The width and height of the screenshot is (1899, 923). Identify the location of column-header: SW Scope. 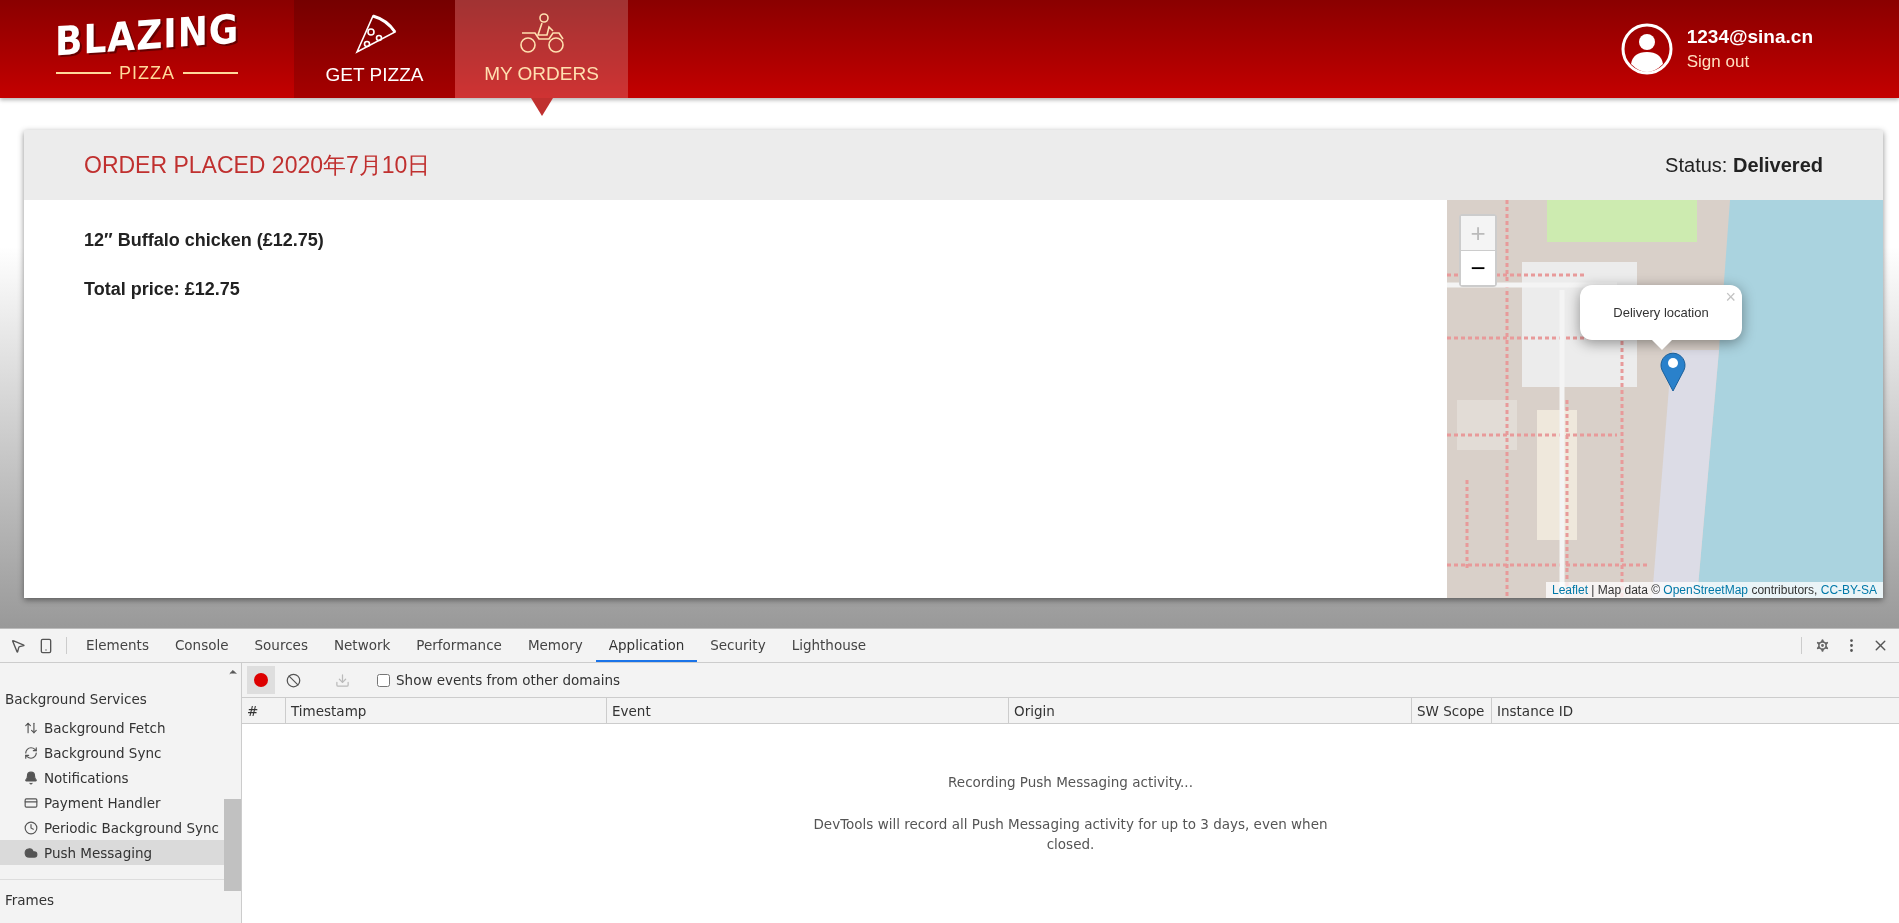
(1451, 710).